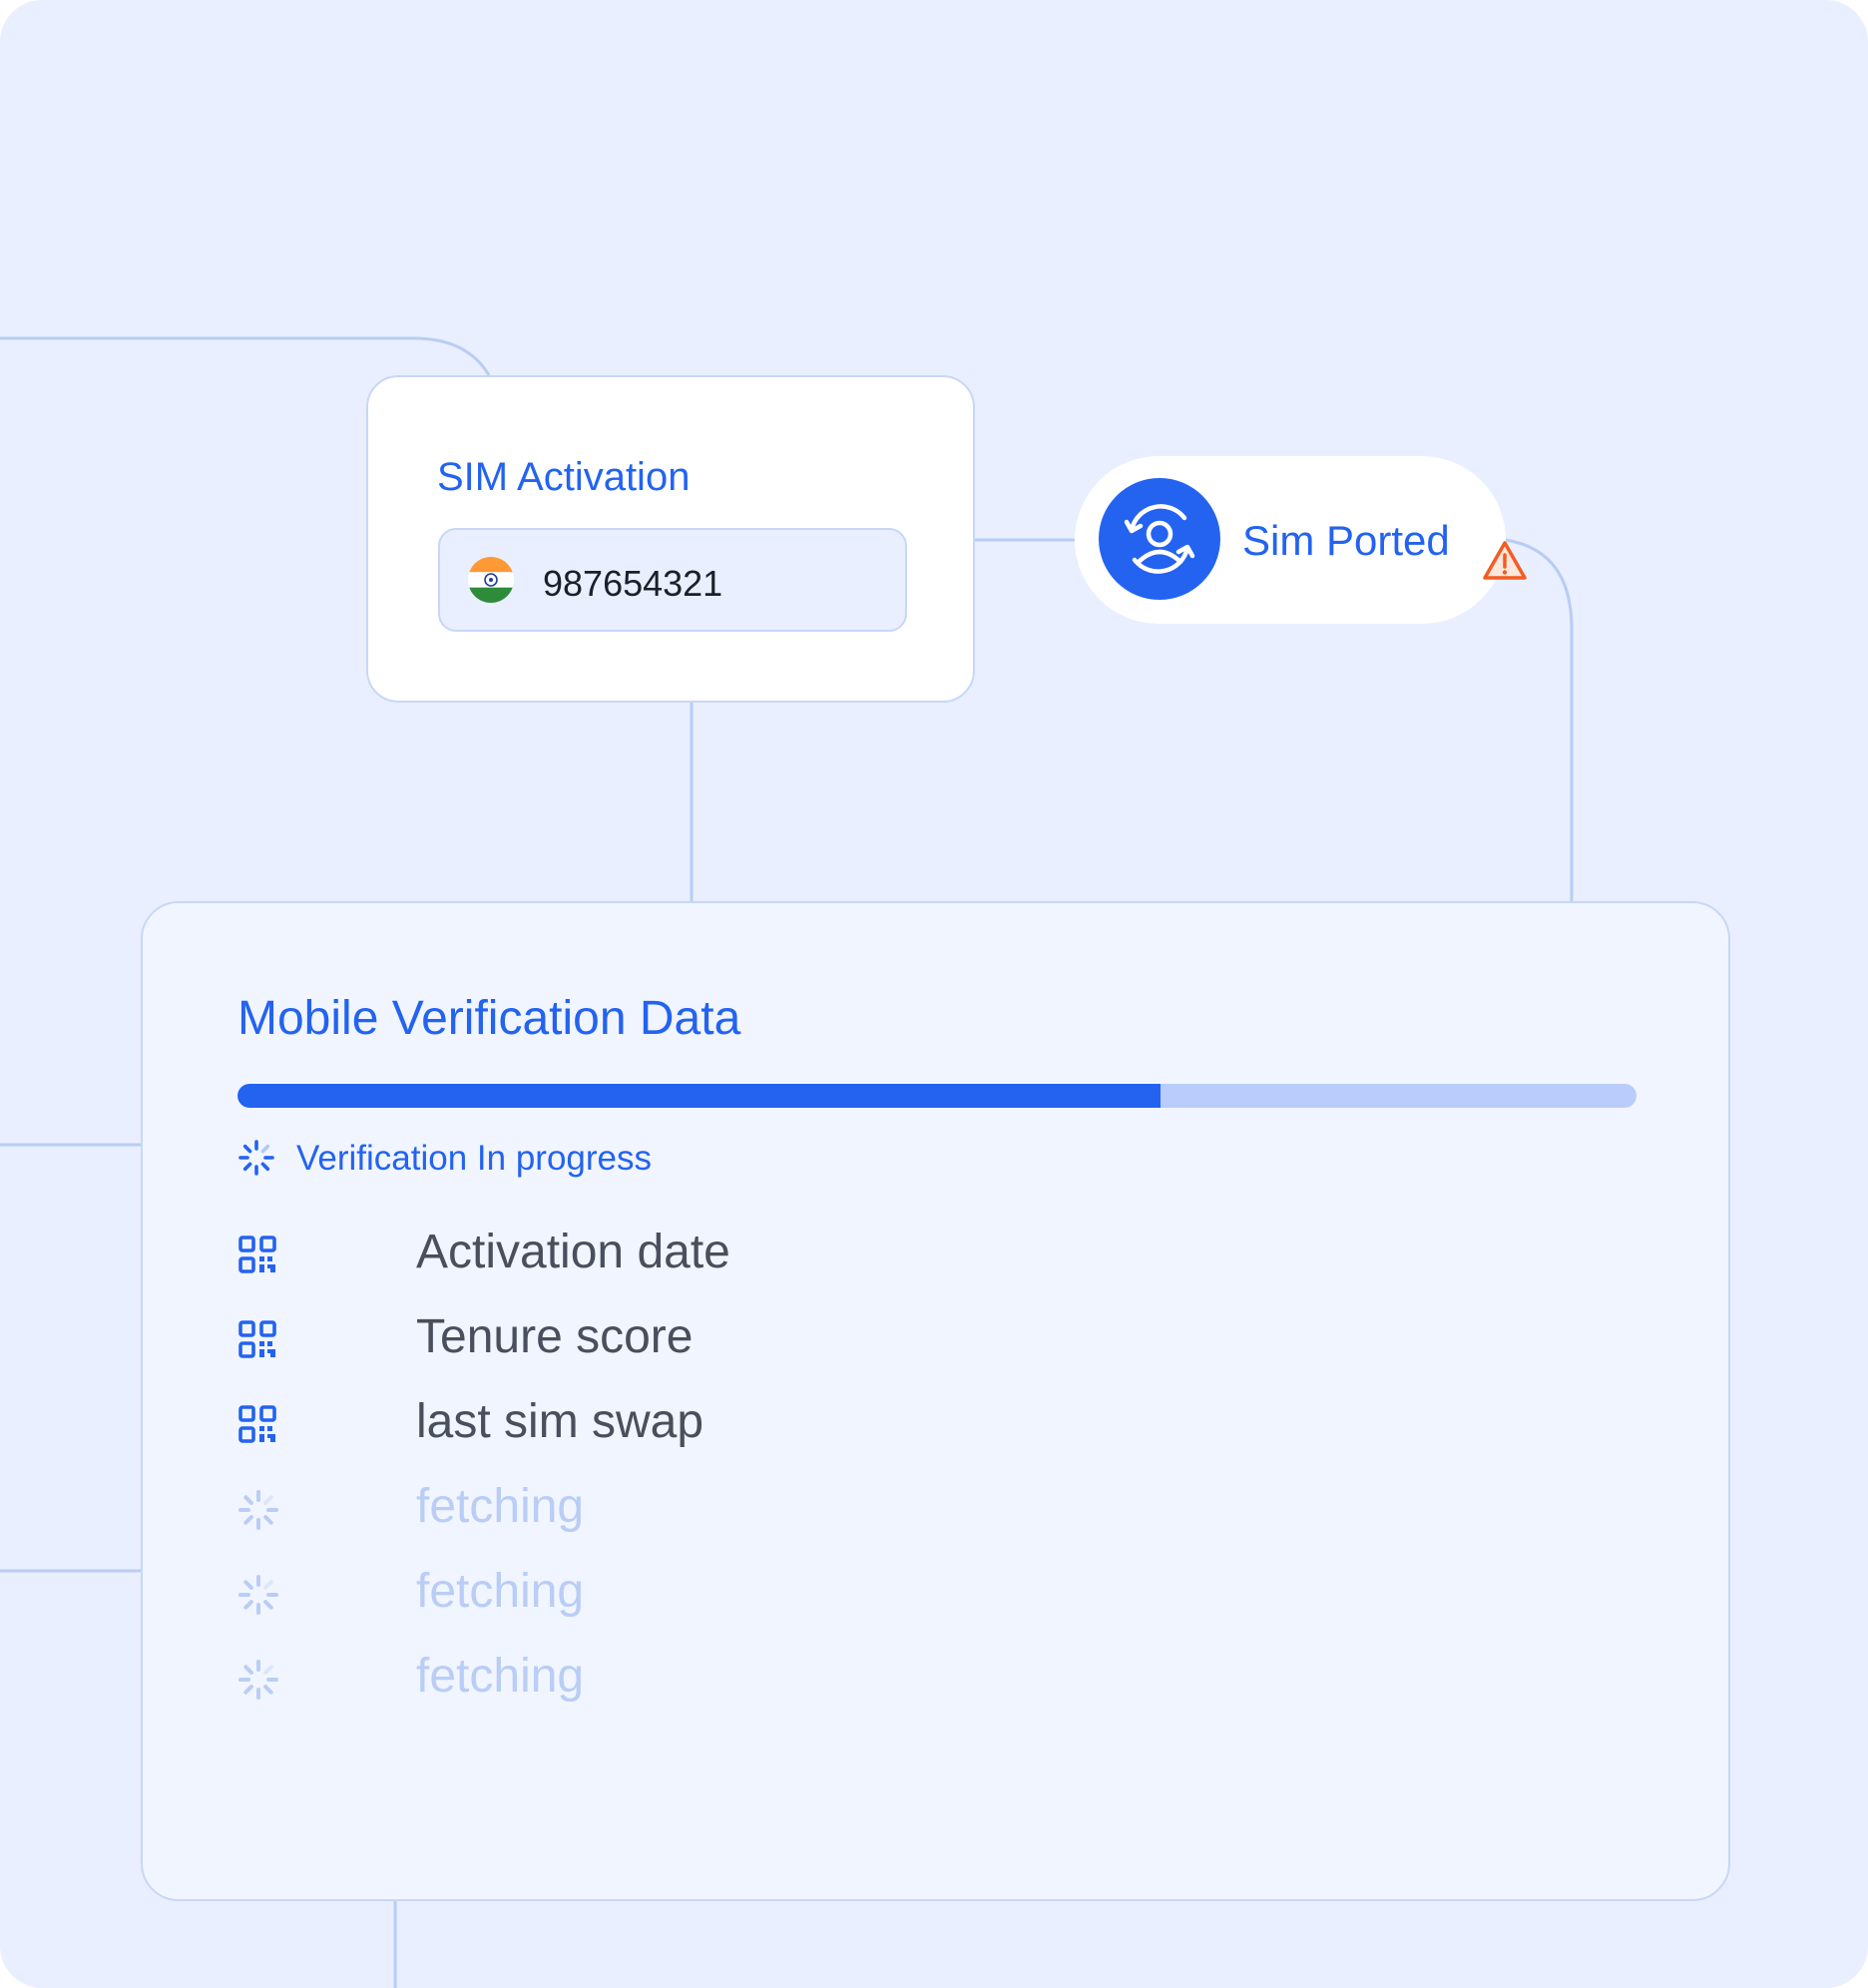  I want to click on sim-ported-node: Sim Ported, so click(1290, 540).